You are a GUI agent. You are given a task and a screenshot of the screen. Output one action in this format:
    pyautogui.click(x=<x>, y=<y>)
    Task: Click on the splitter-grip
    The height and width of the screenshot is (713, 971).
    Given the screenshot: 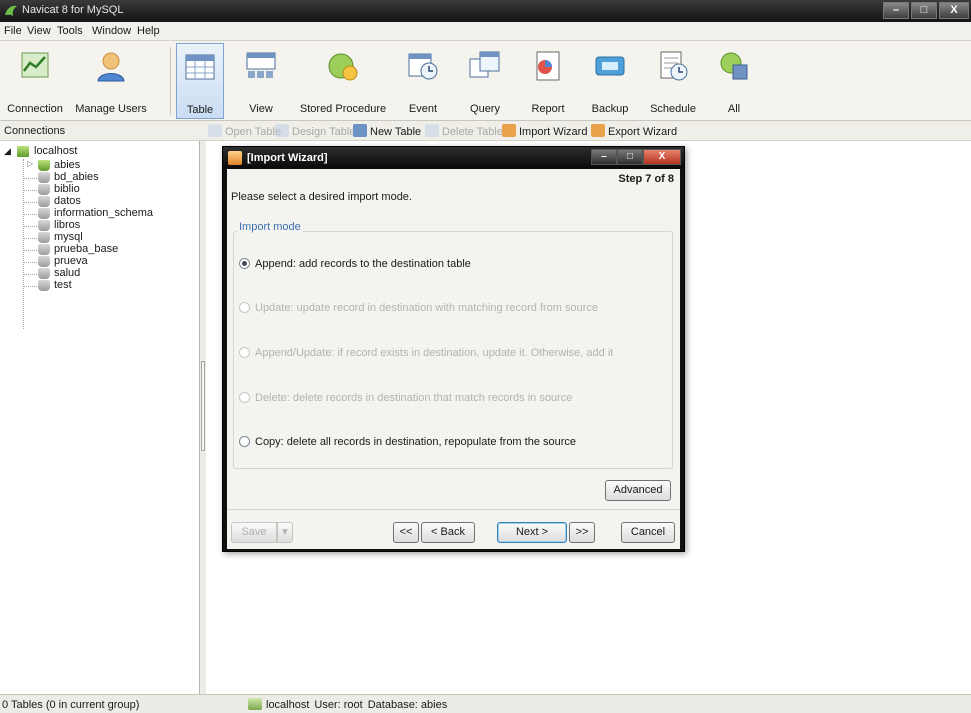 What is the action you would take?
    pyautogui.click(x=203, y=406)
    